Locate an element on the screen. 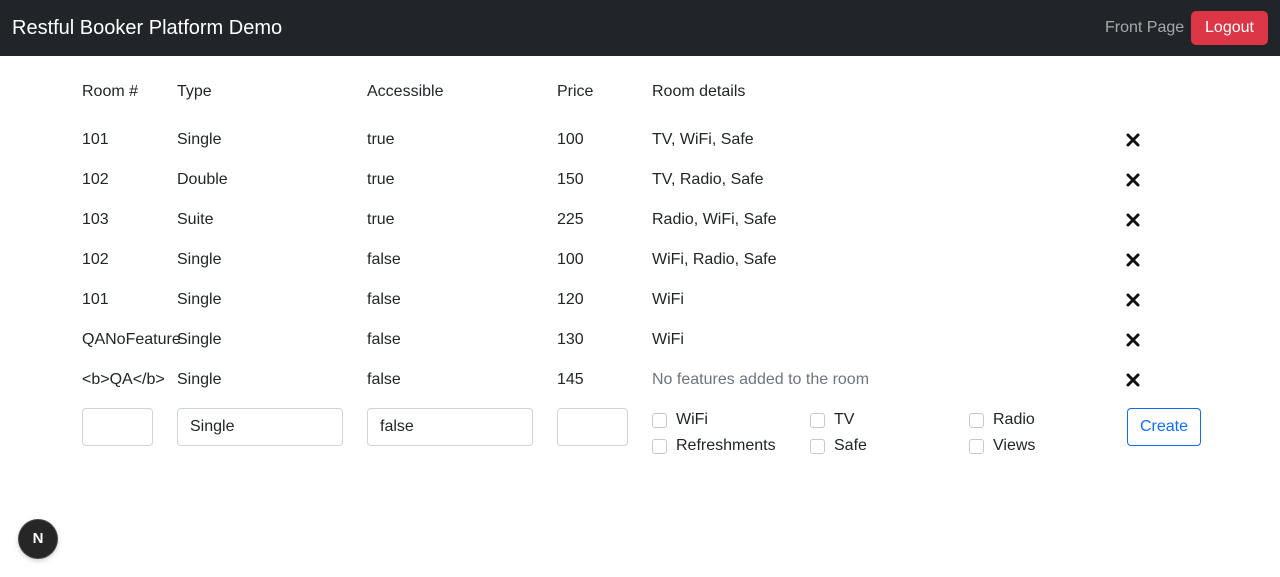 The width and height of the screenshot is (1280, 577). refreshments-checkbox-label: Refreshments is located at coordinates (726, 445).